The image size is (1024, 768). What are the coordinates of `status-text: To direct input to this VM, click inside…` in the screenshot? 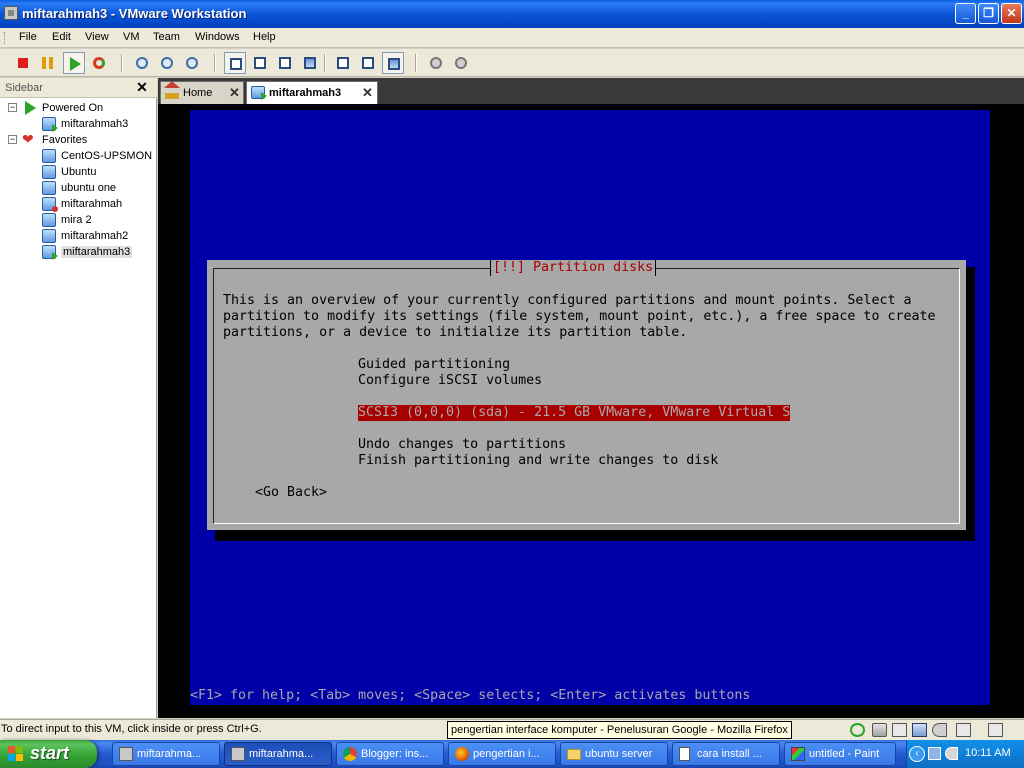 It's located at (131, 729).